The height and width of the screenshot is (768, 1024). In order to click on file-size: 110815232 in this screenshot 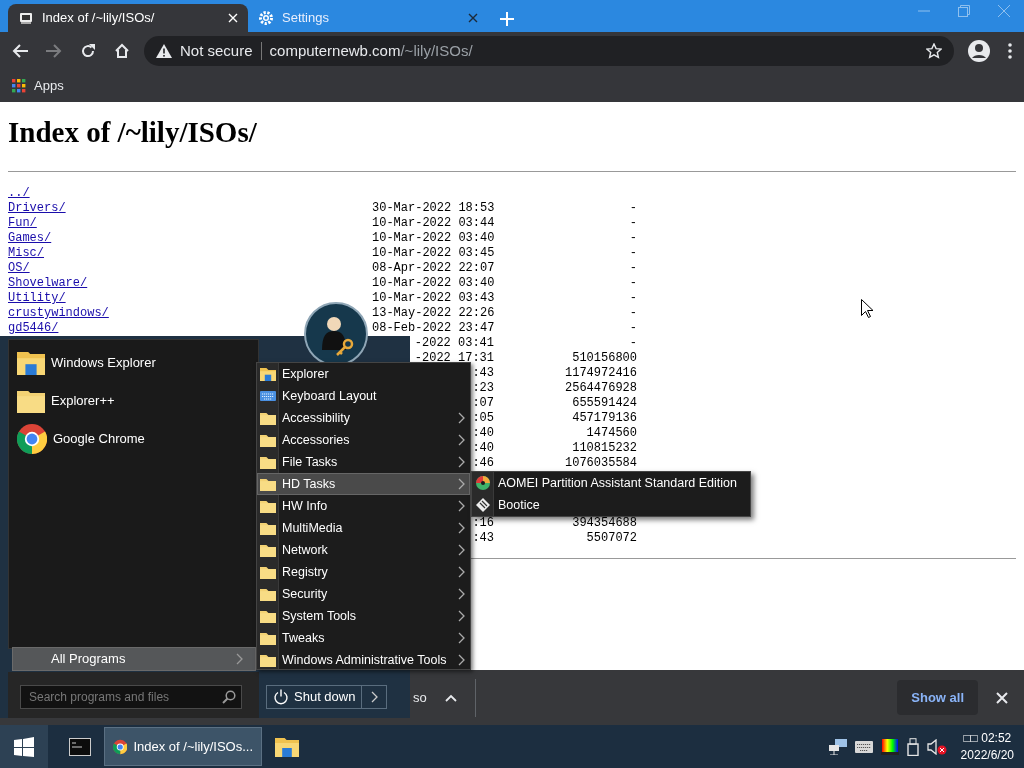, I will do `click(604, 448)`.